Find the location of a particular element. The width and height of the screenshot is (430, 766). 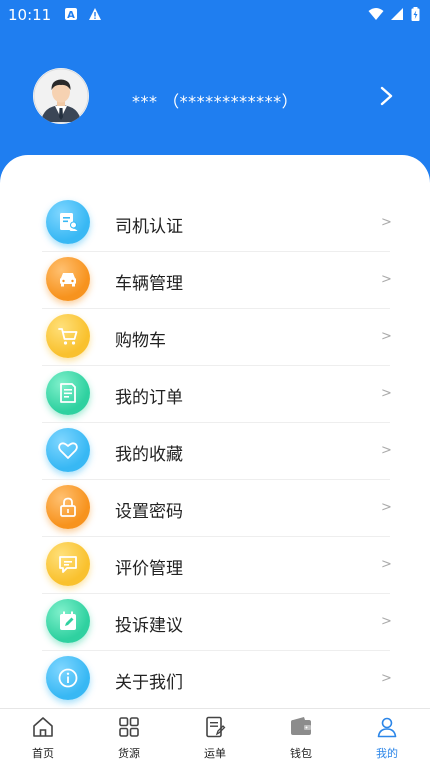

tab-label: 货源 is located at coordinates (129, 753).